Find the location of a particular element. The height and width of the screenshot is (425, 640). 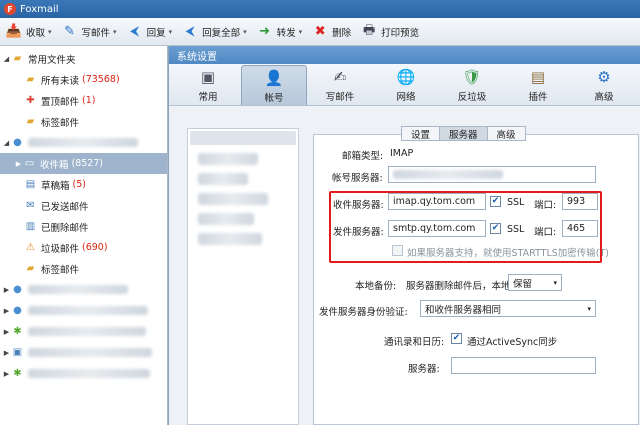

tab-label: 帐号 is located at coordinates (274, 98).